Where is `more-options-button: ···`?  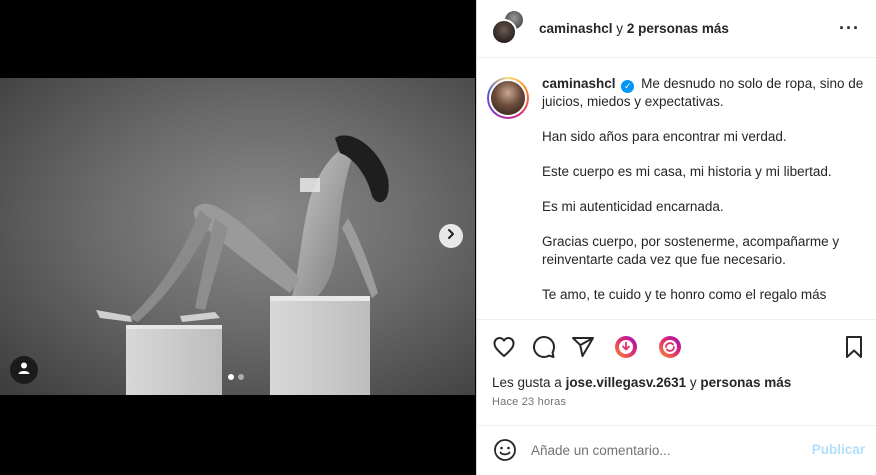 more-options-button: ··· is located at coordinates (849, 28).